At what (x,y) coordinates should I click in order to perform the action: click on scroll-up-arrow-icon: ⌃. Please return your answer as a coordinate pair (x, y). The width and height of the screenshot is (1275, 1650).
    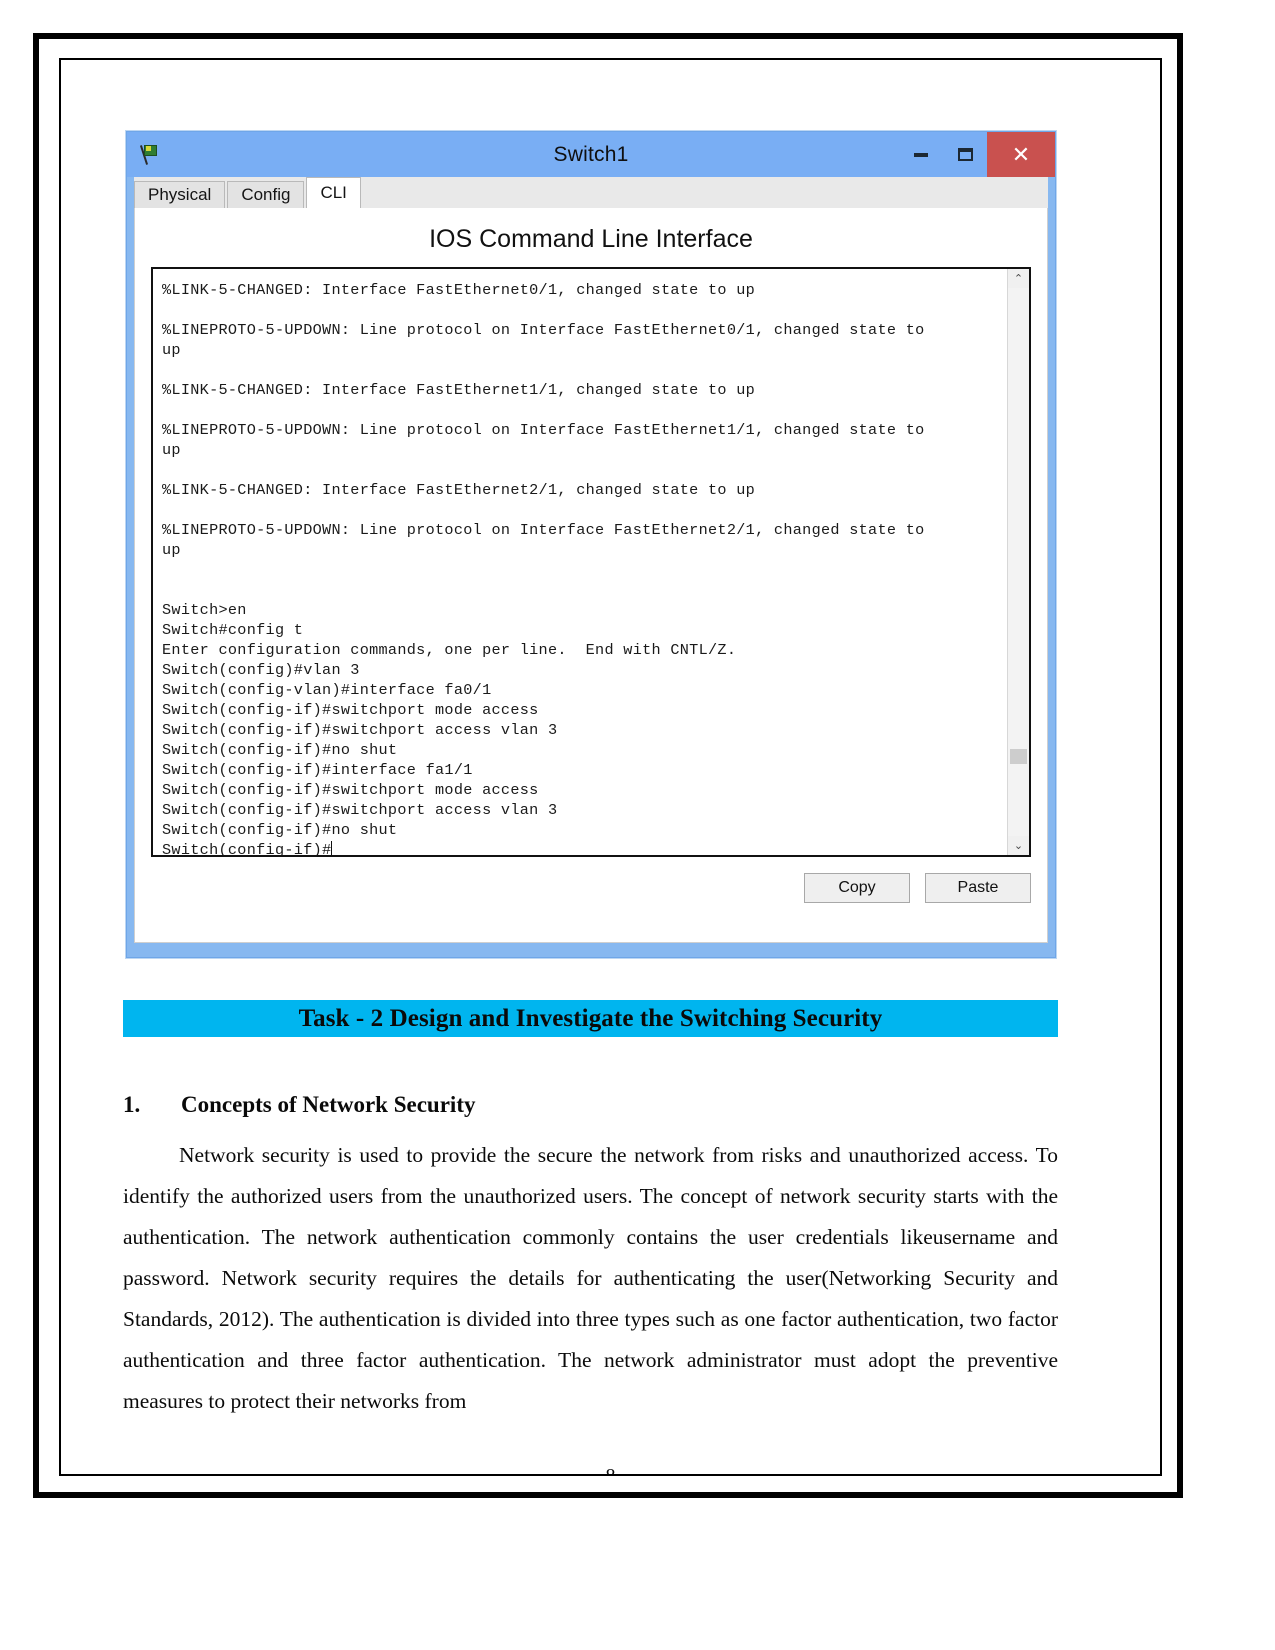
    Looking at the image, I should click on (1018, 278).